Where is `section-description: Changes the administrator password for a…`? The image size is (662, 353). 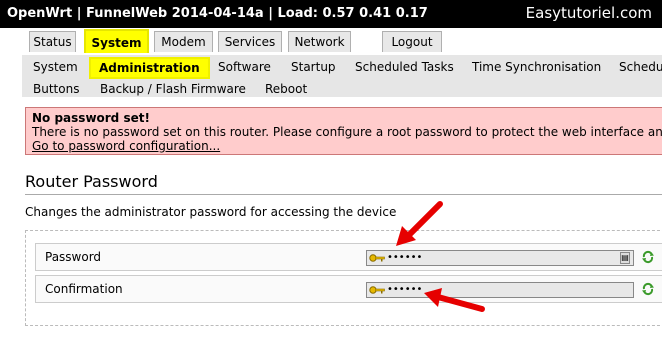 section-description: Changes the administrator password for a… is located at coordinates (211, 212).